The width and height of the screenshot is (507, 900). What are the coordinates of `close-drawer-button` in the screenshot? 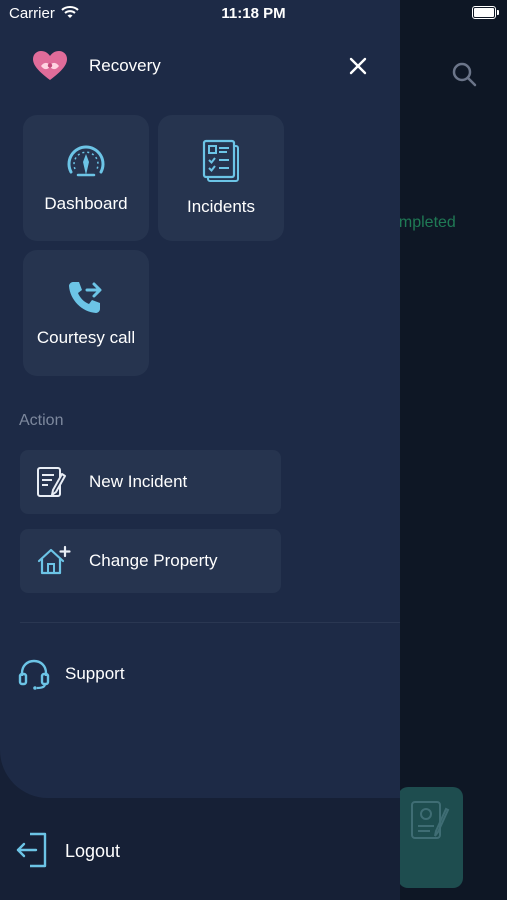 It's located at (358, 66).